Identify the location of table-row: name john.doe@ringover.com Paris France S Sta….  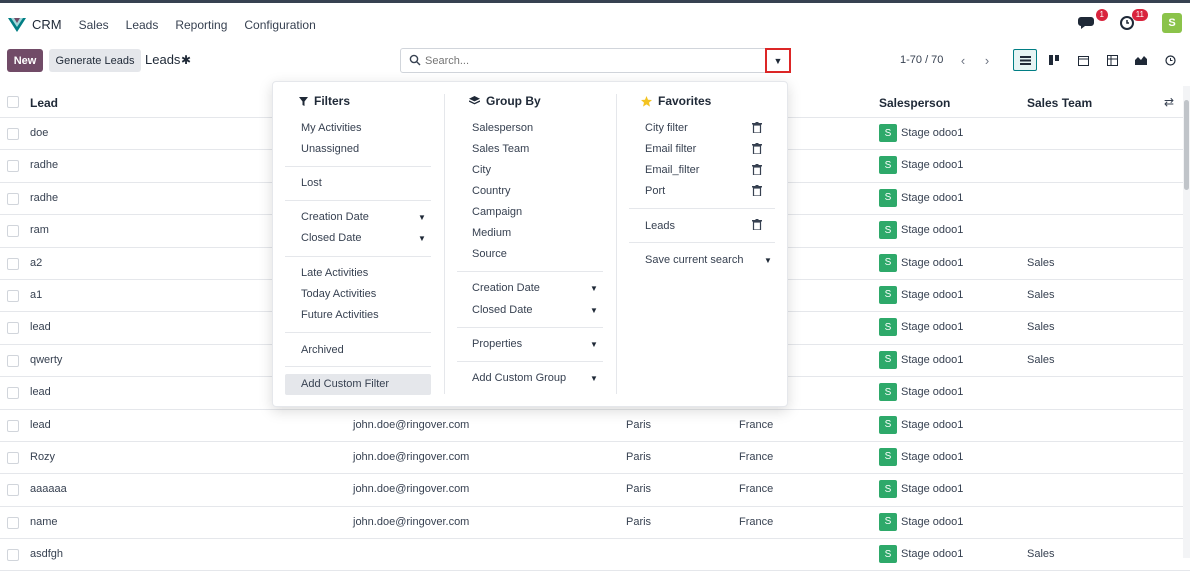
(595, 523).